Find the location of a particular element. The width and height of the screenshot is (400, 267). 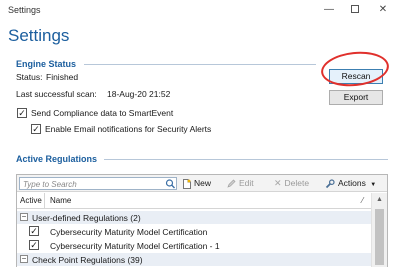

new-label: New is located at coordinates (203, 183).